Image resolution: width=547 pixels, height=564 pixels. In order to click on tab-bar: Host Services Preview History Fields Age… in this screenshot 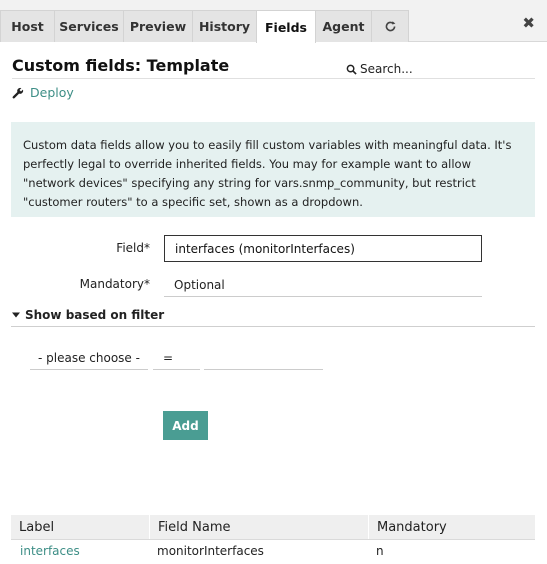, I will do `click(273, 21)`.